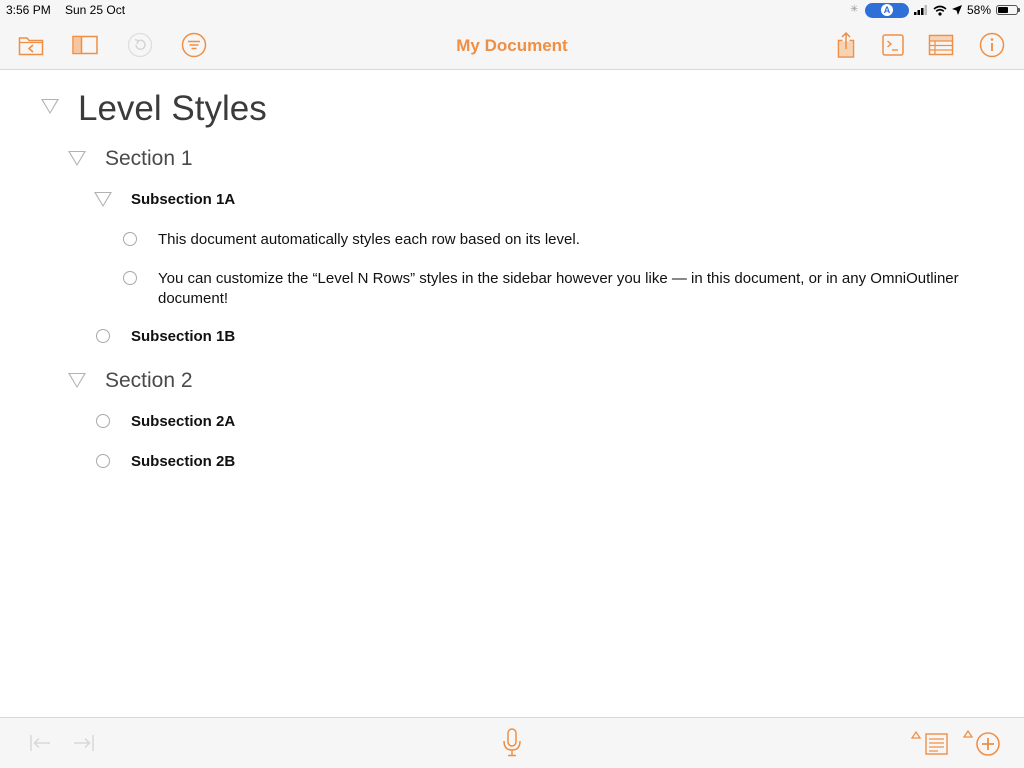 The width and height of the screenshot is (1024, 768). I want to click on console-icon, so click(893, 45).